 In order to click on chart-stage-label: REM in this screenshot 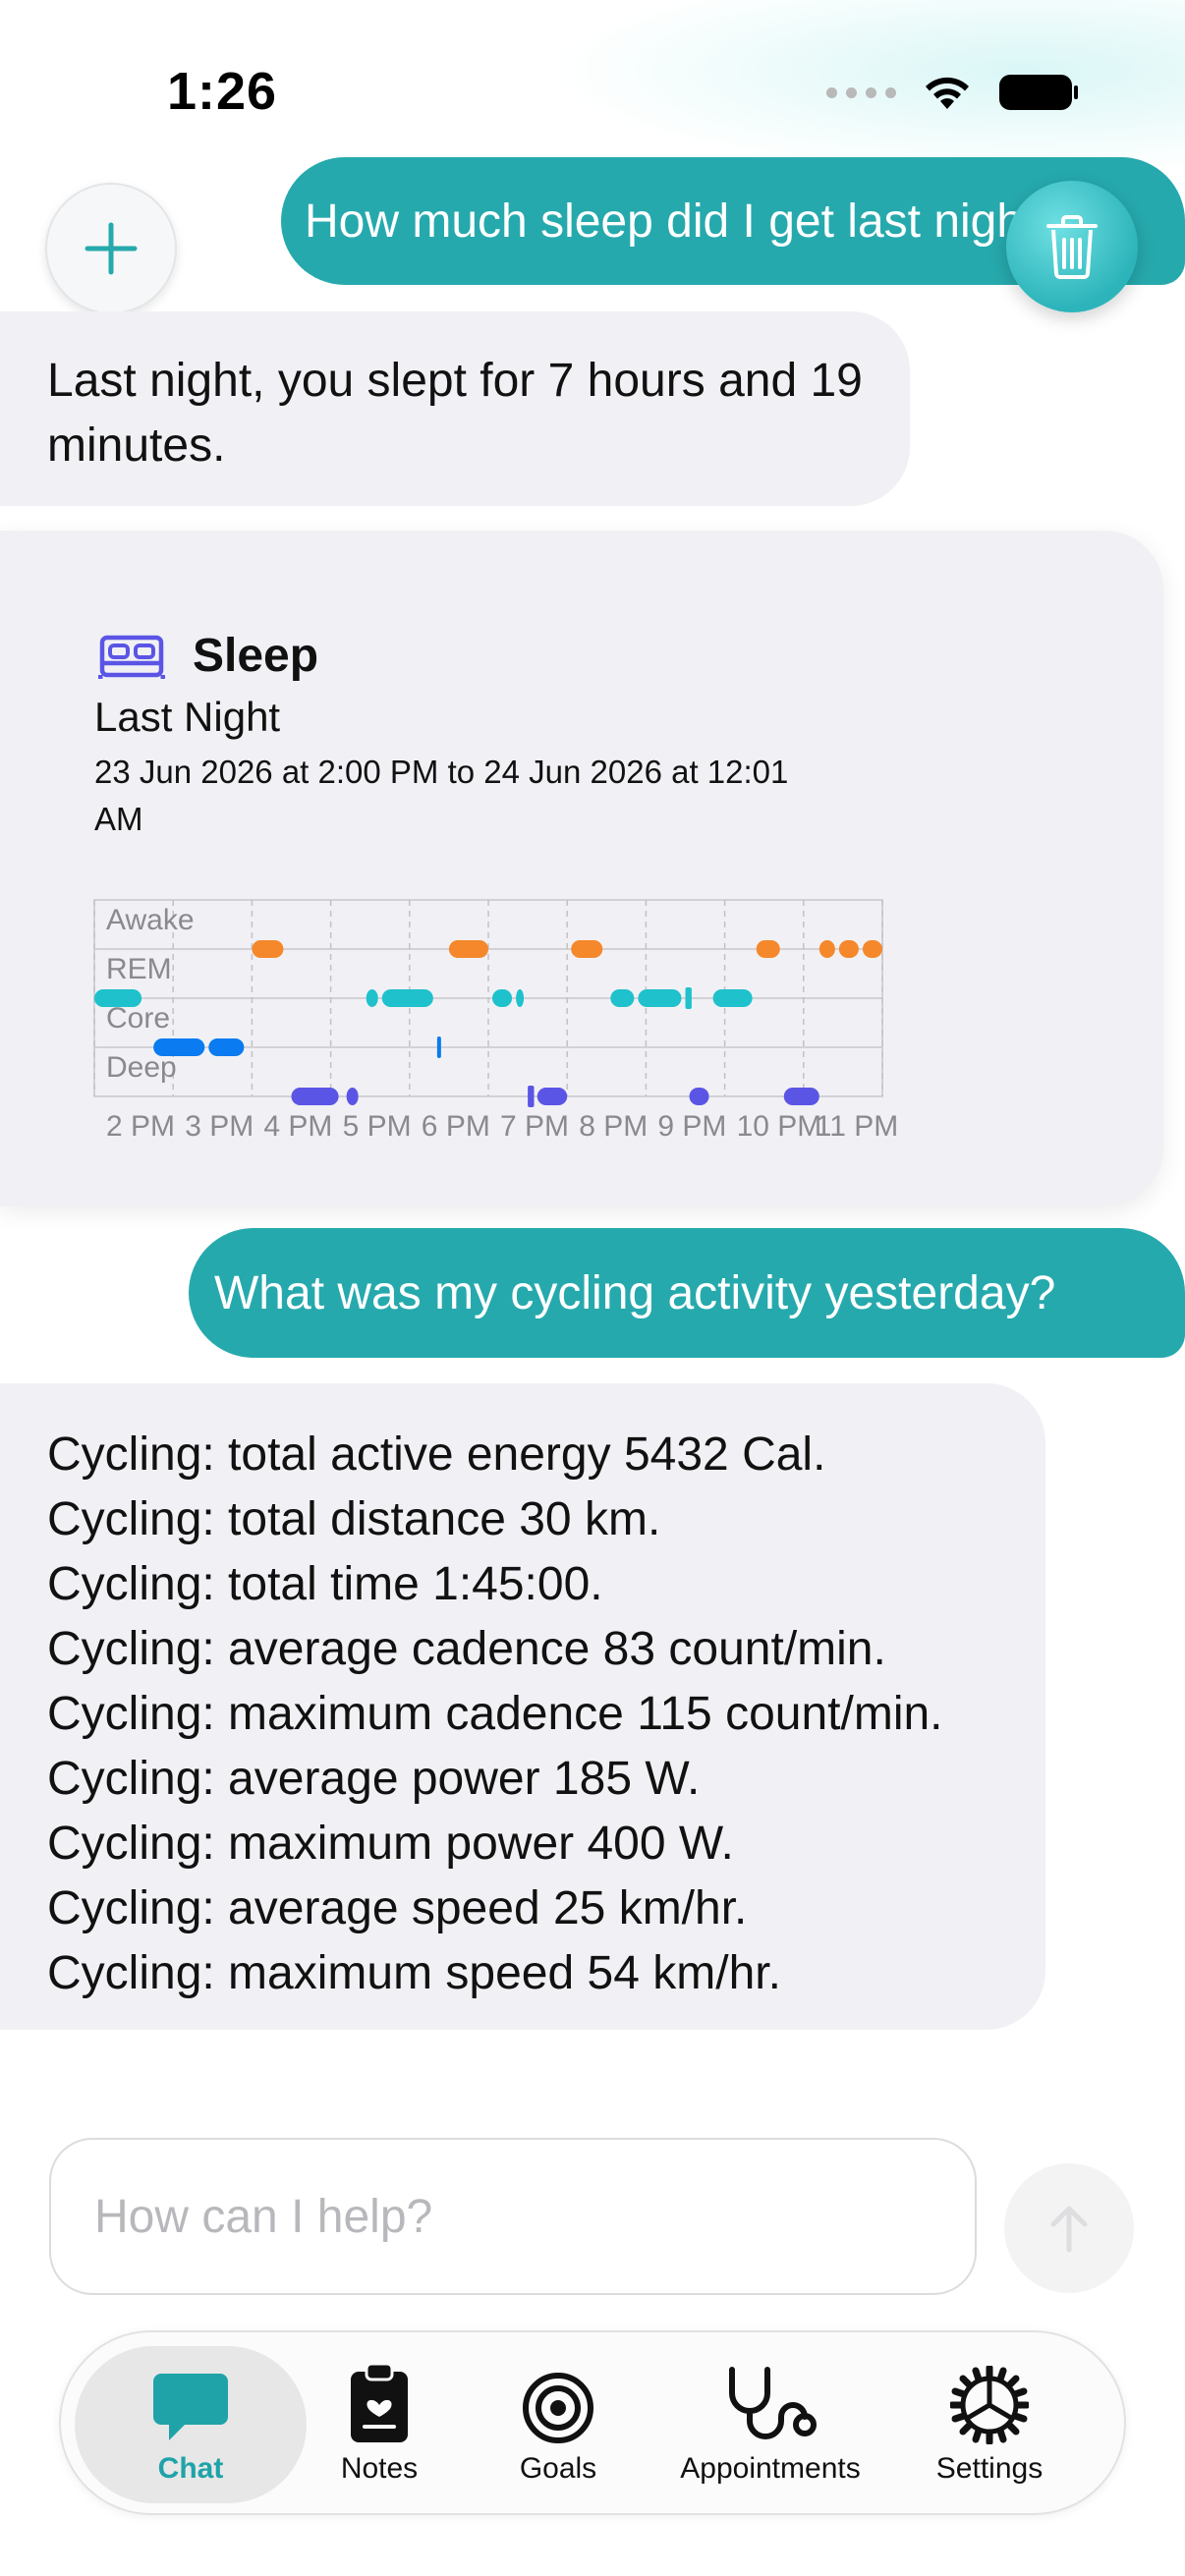, I will do `click(139, 969)`.